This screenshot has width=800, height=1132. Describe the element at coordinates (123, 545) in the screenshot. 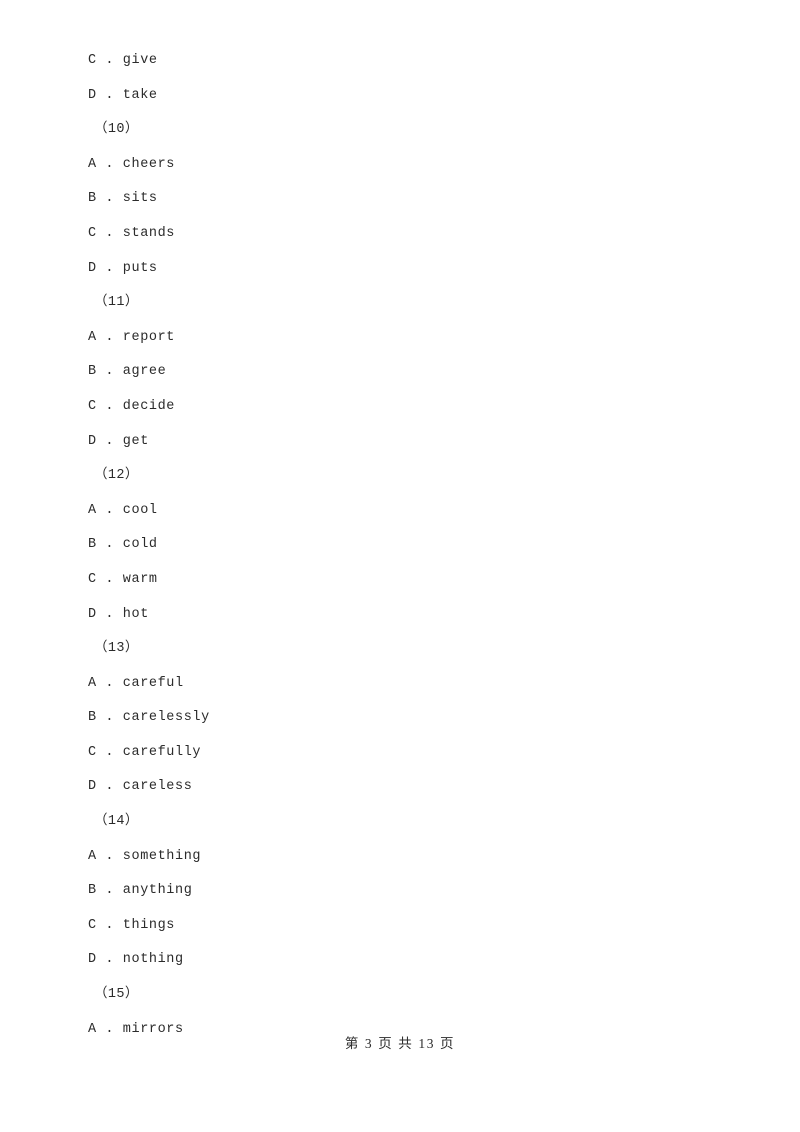

I see `answer-option: B . cold` at that location.